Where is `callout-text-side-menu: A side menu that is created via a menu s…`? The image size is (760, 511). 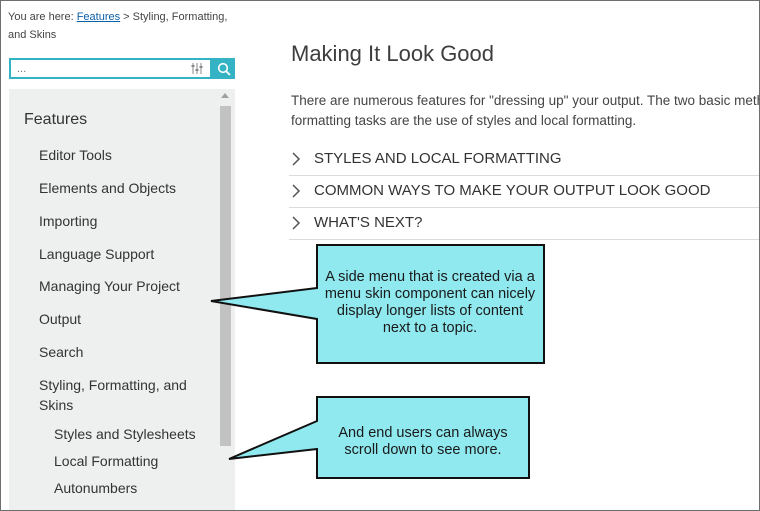
callout-text-side-menu: A side menu that is created via a menu s… is located at coordinates (430, 302).